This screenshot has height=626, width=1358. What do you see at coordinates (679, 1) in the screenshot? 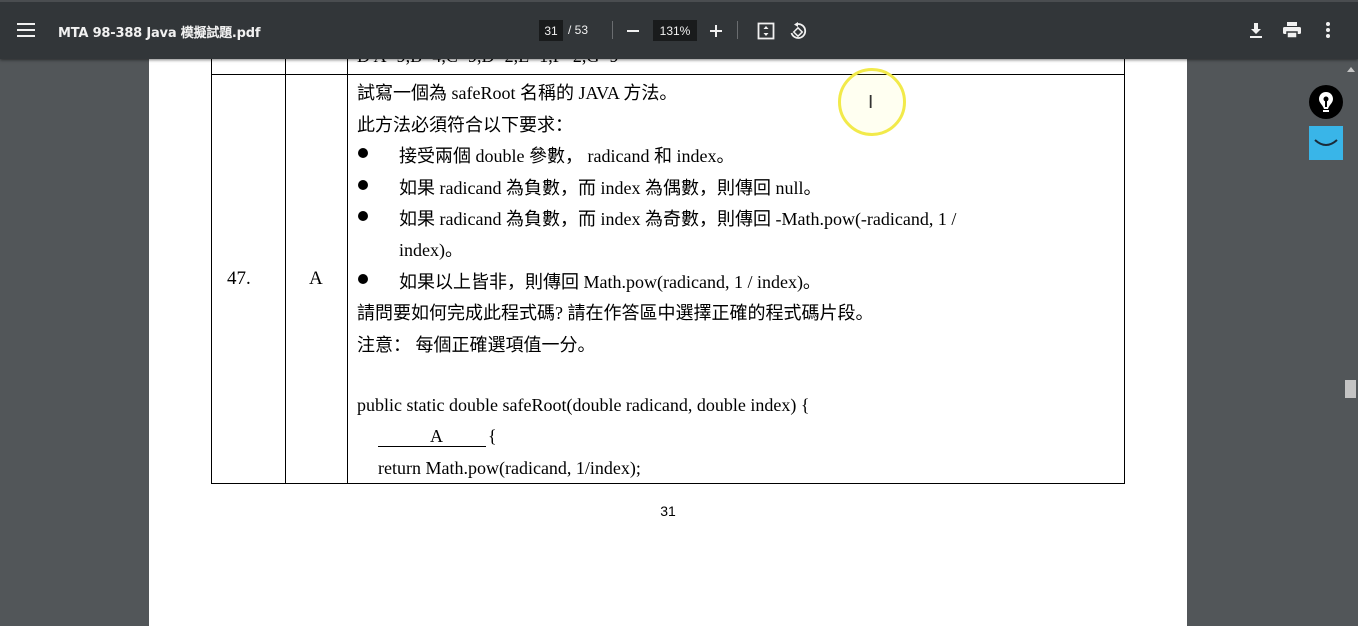
I see `toolbar-top-border` at bounding box center [679, 1].